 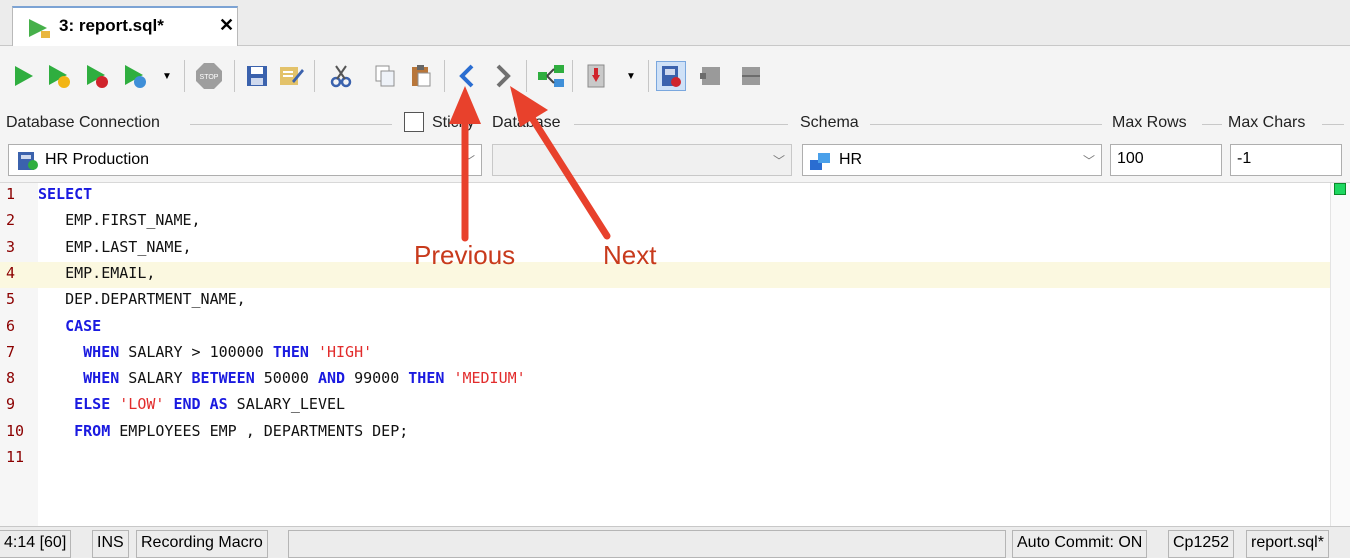 I want to click on status-marker-icon, so click(x=1340, y=189).